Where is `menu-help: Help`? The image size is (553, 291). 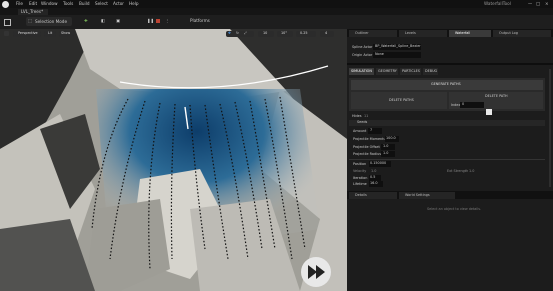 menu-help: Help is located at coordinates (134, 3).